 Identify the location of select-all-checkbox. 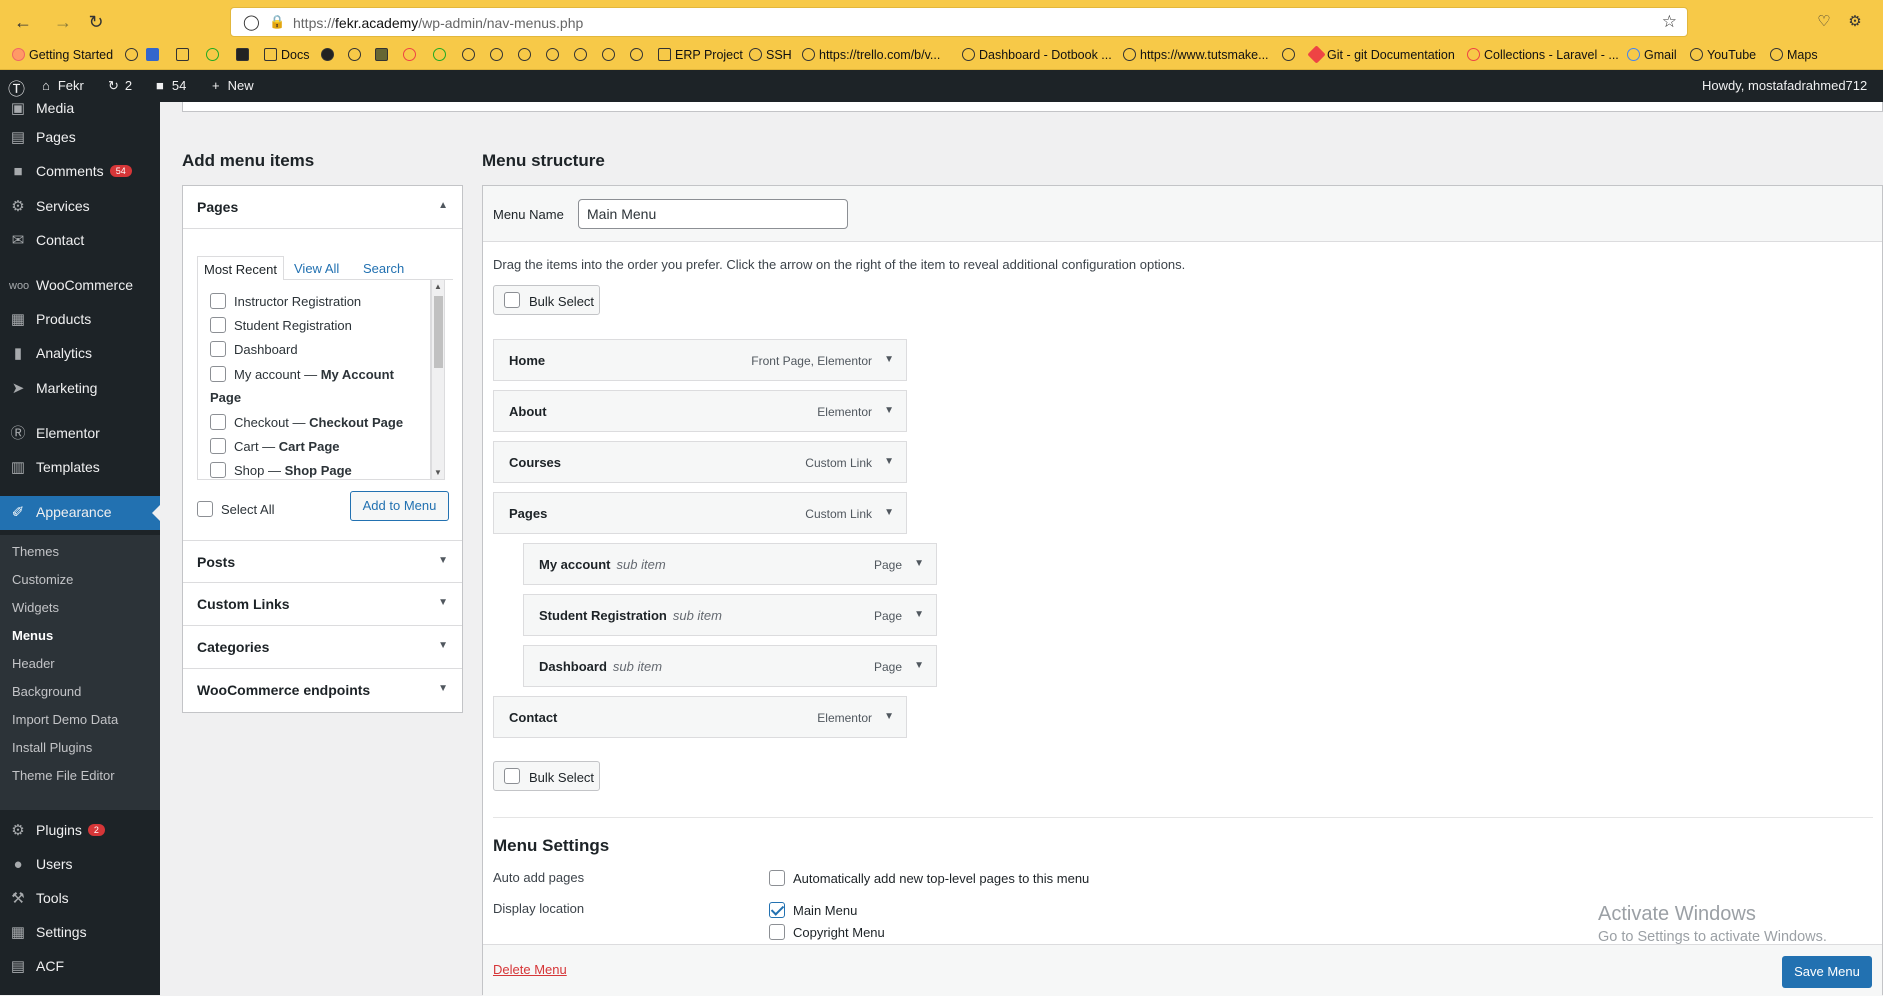
(205, 509).